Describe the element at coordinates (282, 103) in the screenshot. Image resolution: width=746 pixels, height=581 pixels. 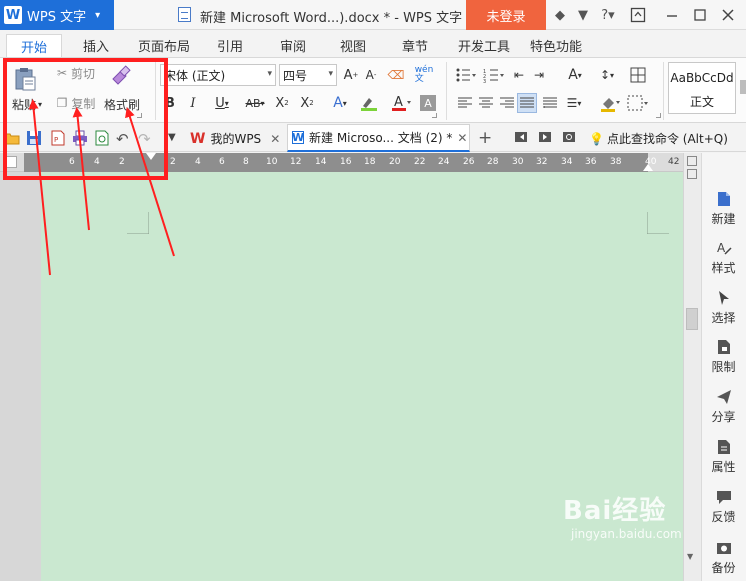
I see `superscript-icon: X2` at that location.